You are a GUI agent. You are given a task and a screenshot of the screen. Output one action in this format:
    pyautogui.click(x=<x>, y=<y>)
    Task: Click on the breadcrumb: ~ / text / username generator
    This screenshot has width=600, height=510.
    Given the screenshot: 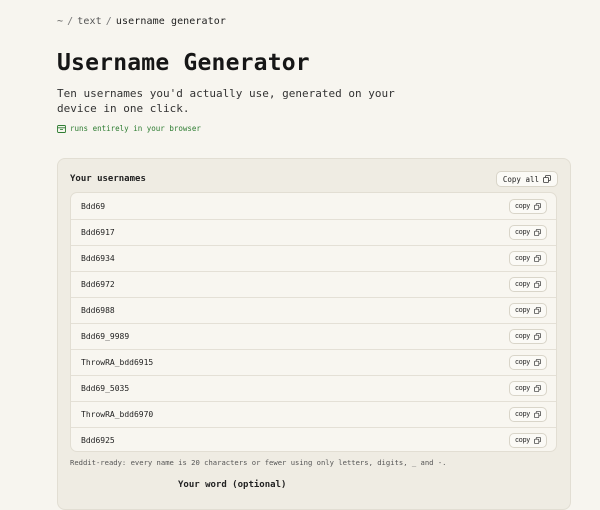 What is the action you would take?
    pyautogui.click(x=141, y=21)
    